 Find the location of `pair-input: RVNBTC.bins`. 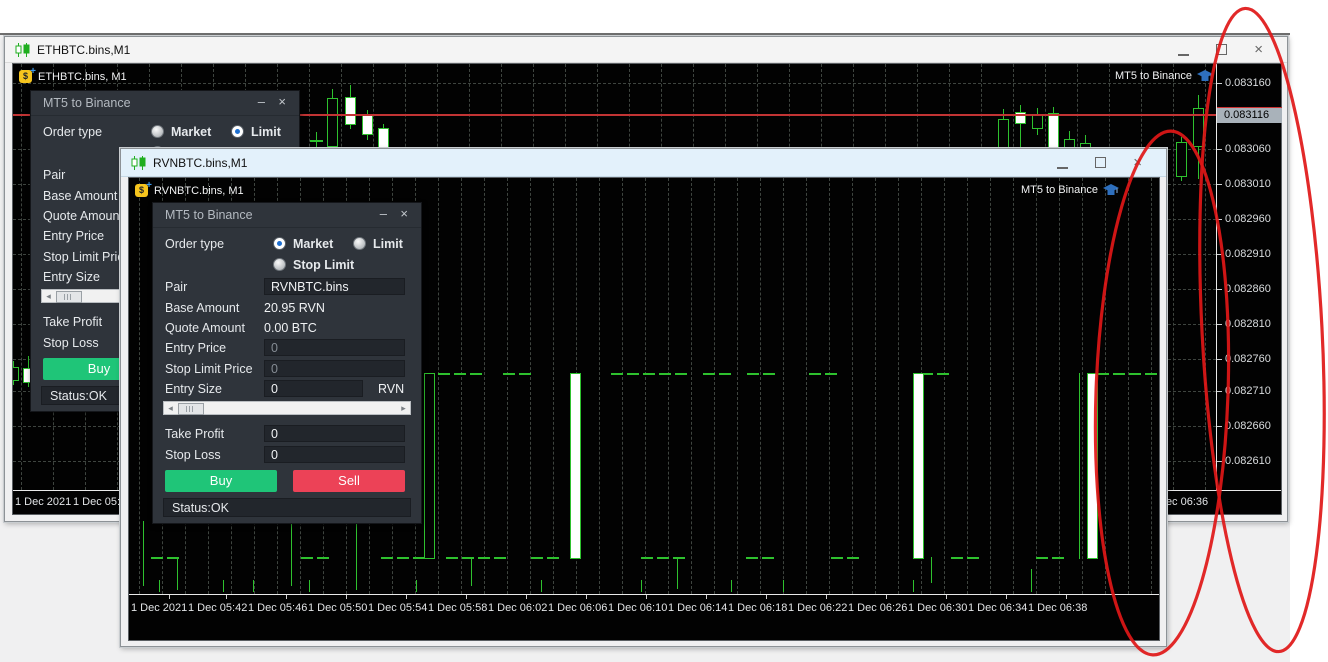

pair-input: RVNBTC.bins is located at coordinates (334, 286).